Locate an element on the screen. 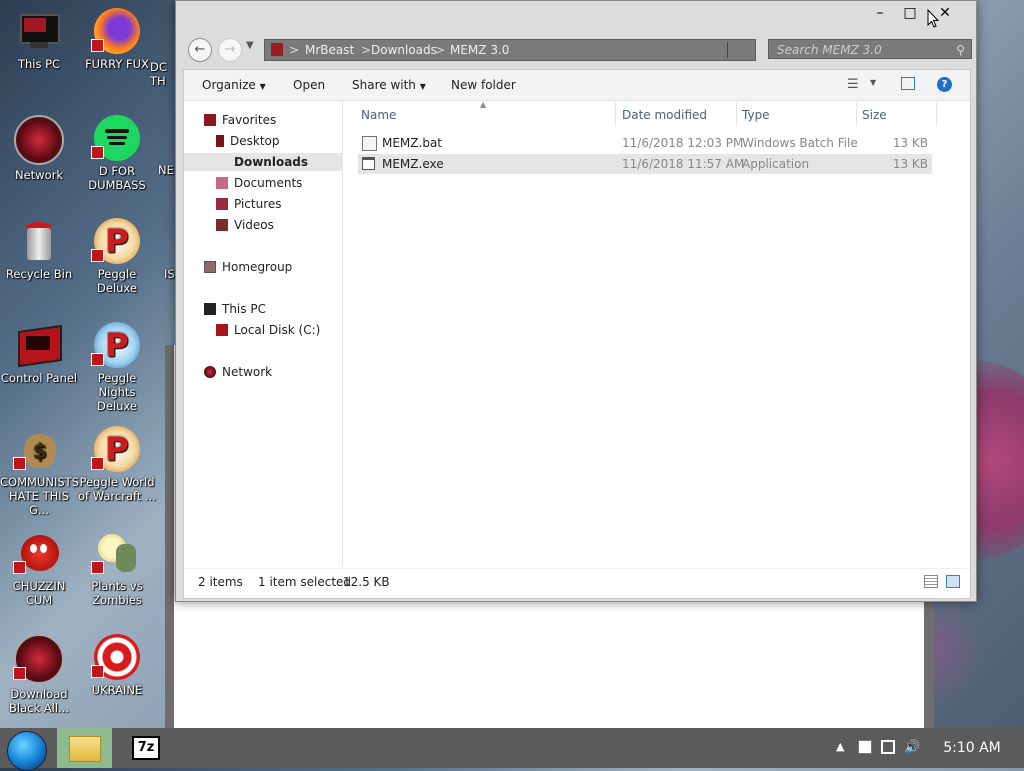 This screenshot has width=1024, height=771. desktop-icon-chuzzin: CHUZZIN CUM is located at coordinates (39, 568).